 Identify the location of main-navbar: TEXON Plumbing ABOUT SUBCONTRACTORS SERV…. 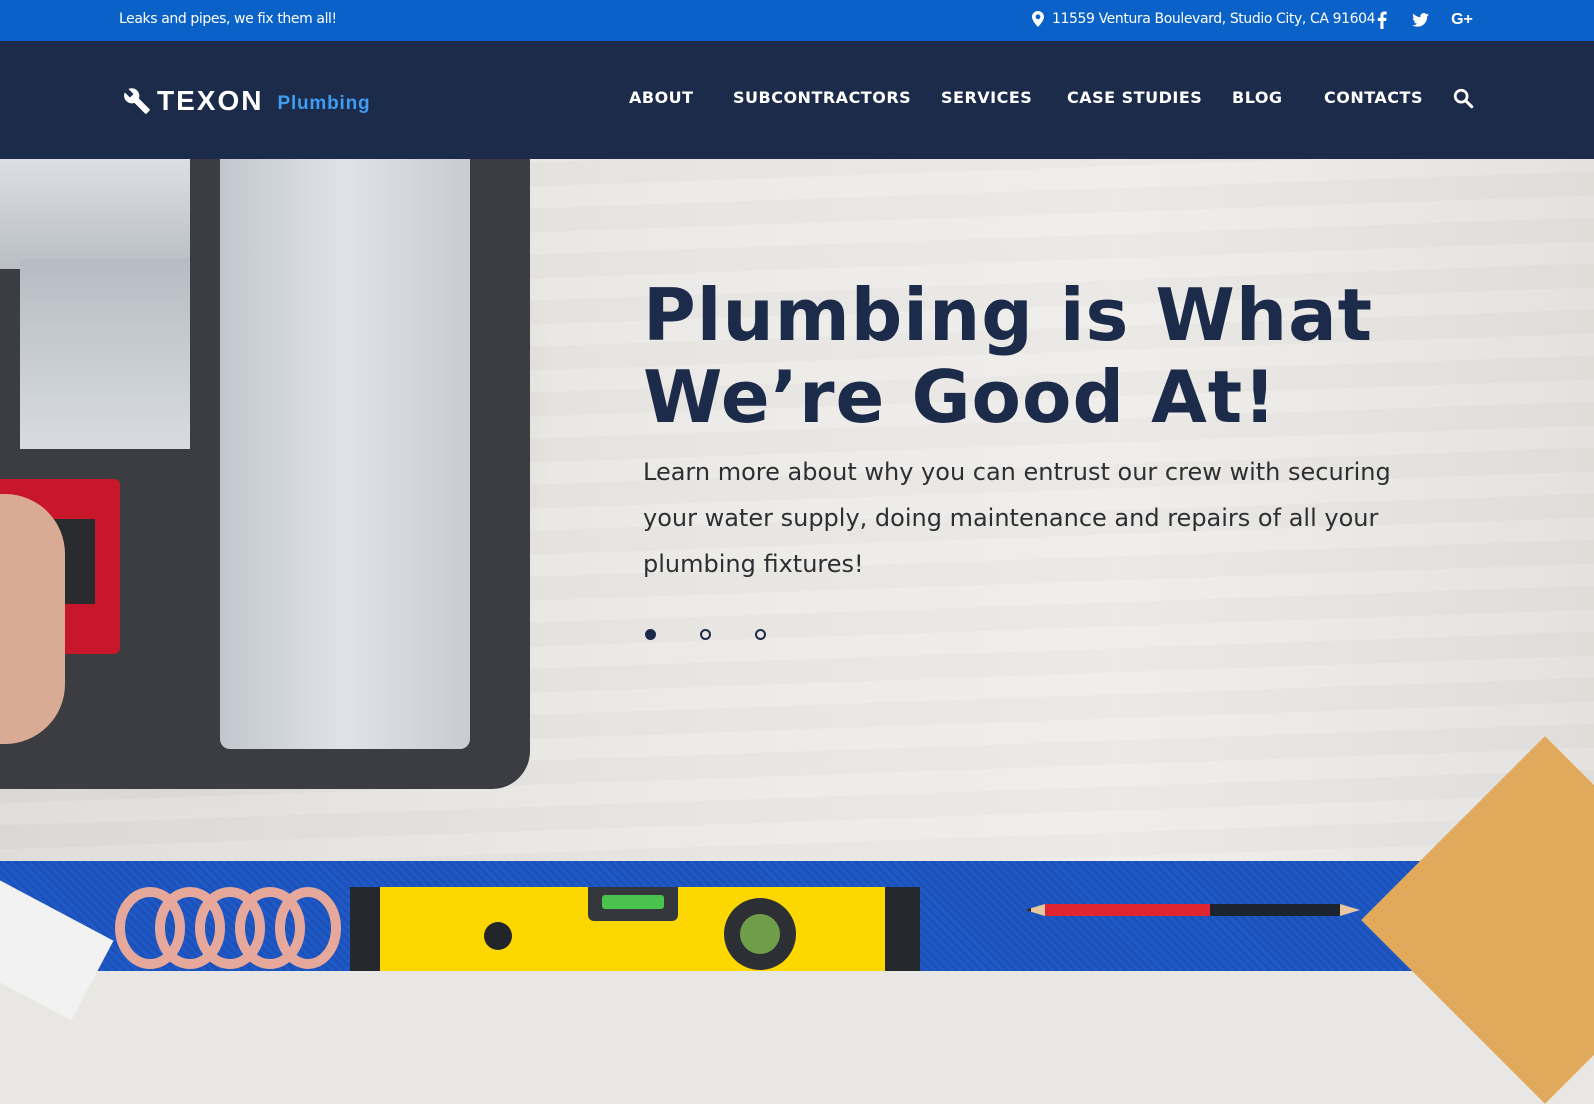
(797, 100).